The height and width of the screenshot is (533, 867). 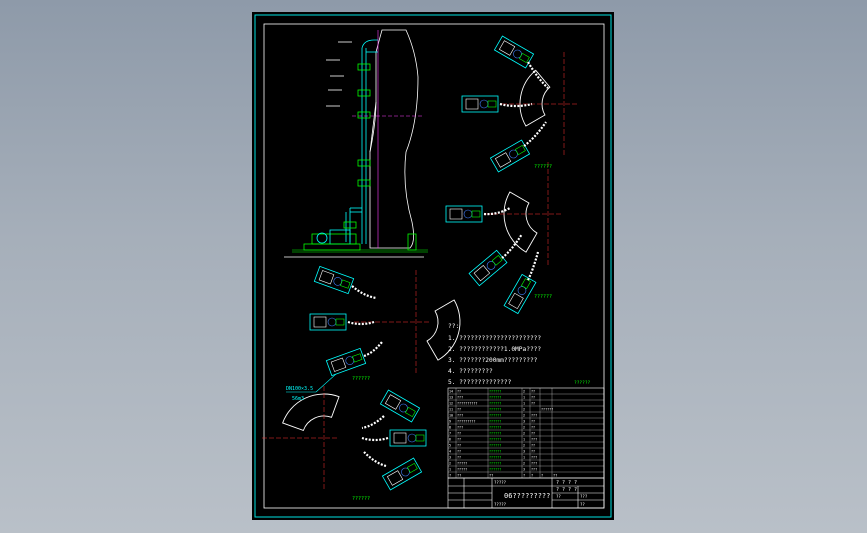 I want to click on view-label-3: ??????, so click(x=361, y=379).